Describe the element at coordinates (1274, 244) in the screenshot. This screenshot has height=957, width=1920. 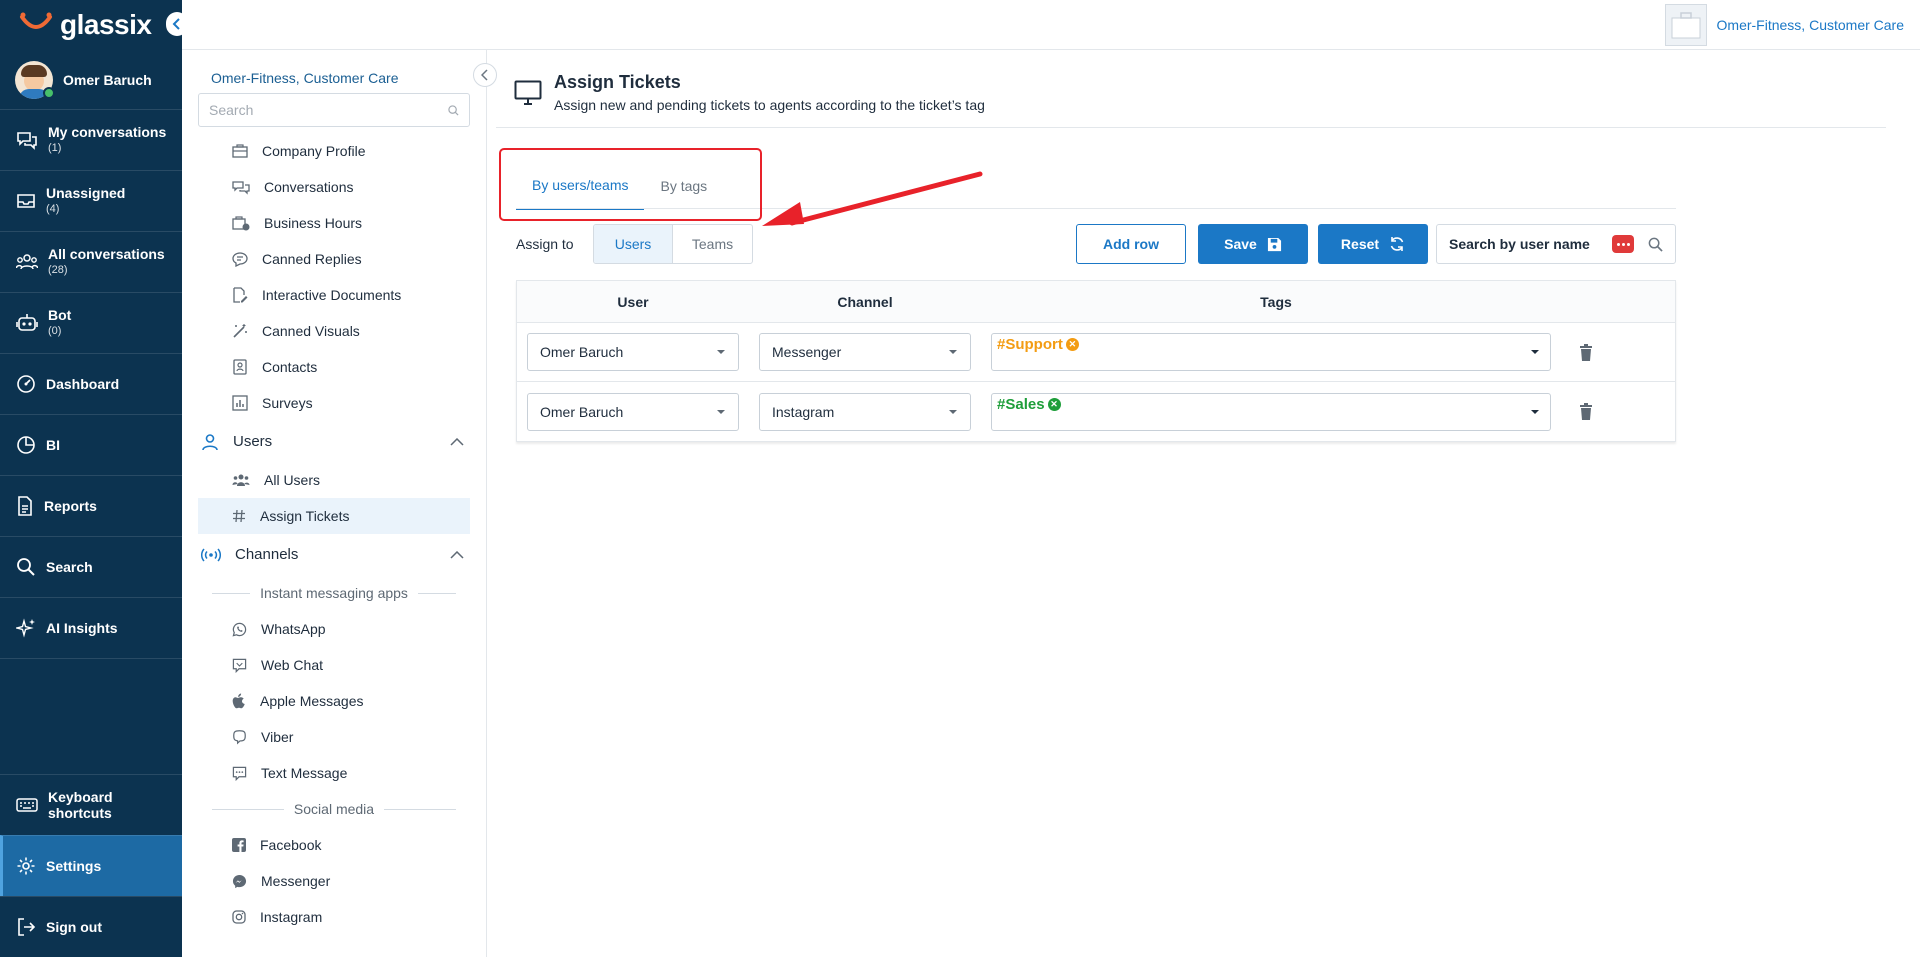
I see `floppy-disk-icon` at that location.